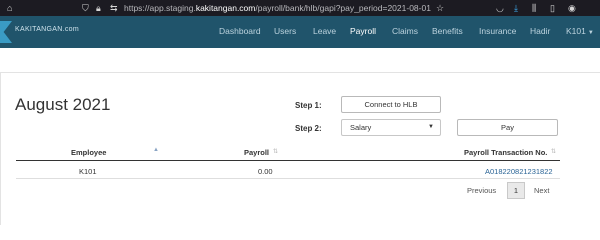 This screenshot has width=600, height=240. What do you see at coordinates (308, 105) in the screenshot?
I see `step1-label: Step 1:` at bounding box center [308, 105].